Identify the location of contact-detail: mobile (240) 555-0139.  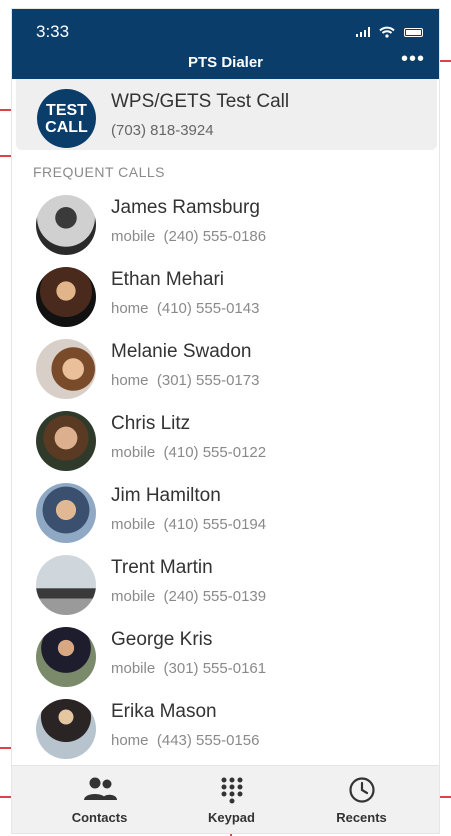
(188, 596).